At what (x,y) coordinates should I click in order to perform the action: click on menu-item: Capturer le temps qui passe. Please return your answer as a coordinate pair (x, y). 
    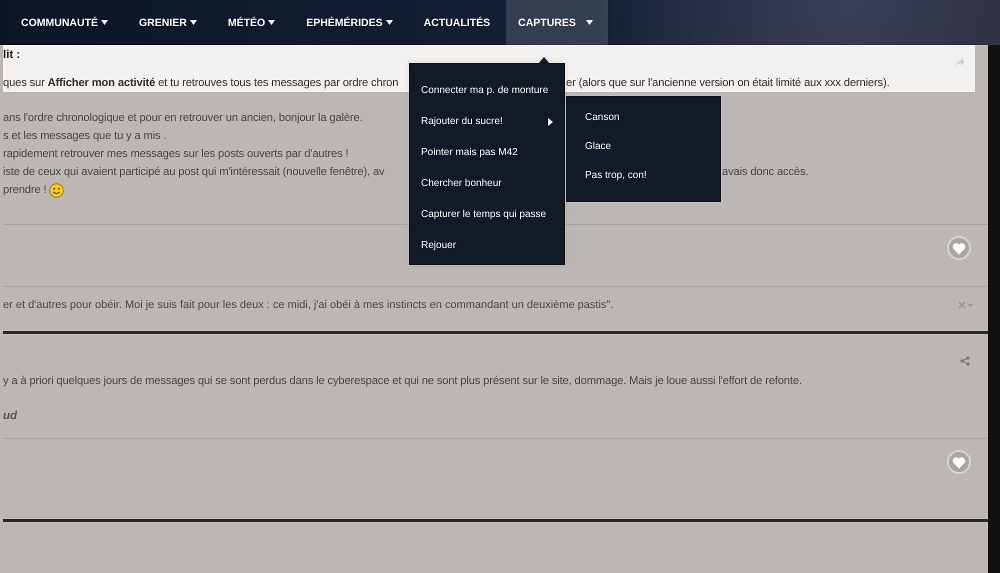
    Looking at the image, I should click on (487, 214).